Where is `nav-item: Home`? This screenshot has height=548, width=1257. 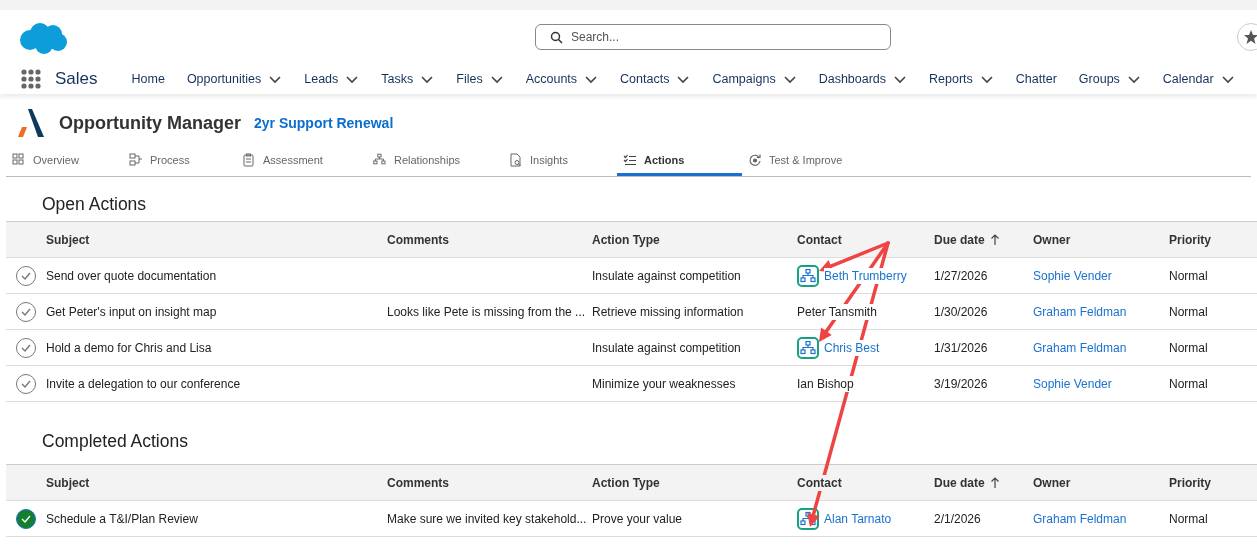
nav-item: Home is located at coordinates (148, 79).